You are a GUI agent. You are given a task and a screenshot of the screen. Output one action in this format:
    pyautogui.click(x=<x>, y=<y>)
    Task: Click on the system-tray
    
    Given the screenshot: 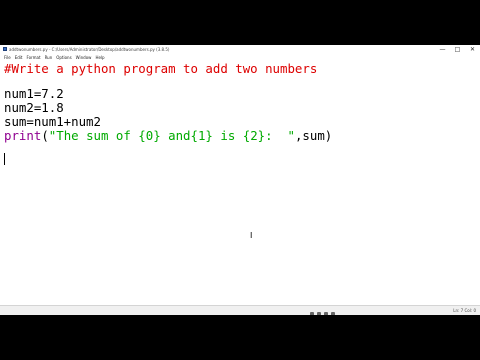 What is the action you would take?
    pyautogui.click(x=322, y=313)
    